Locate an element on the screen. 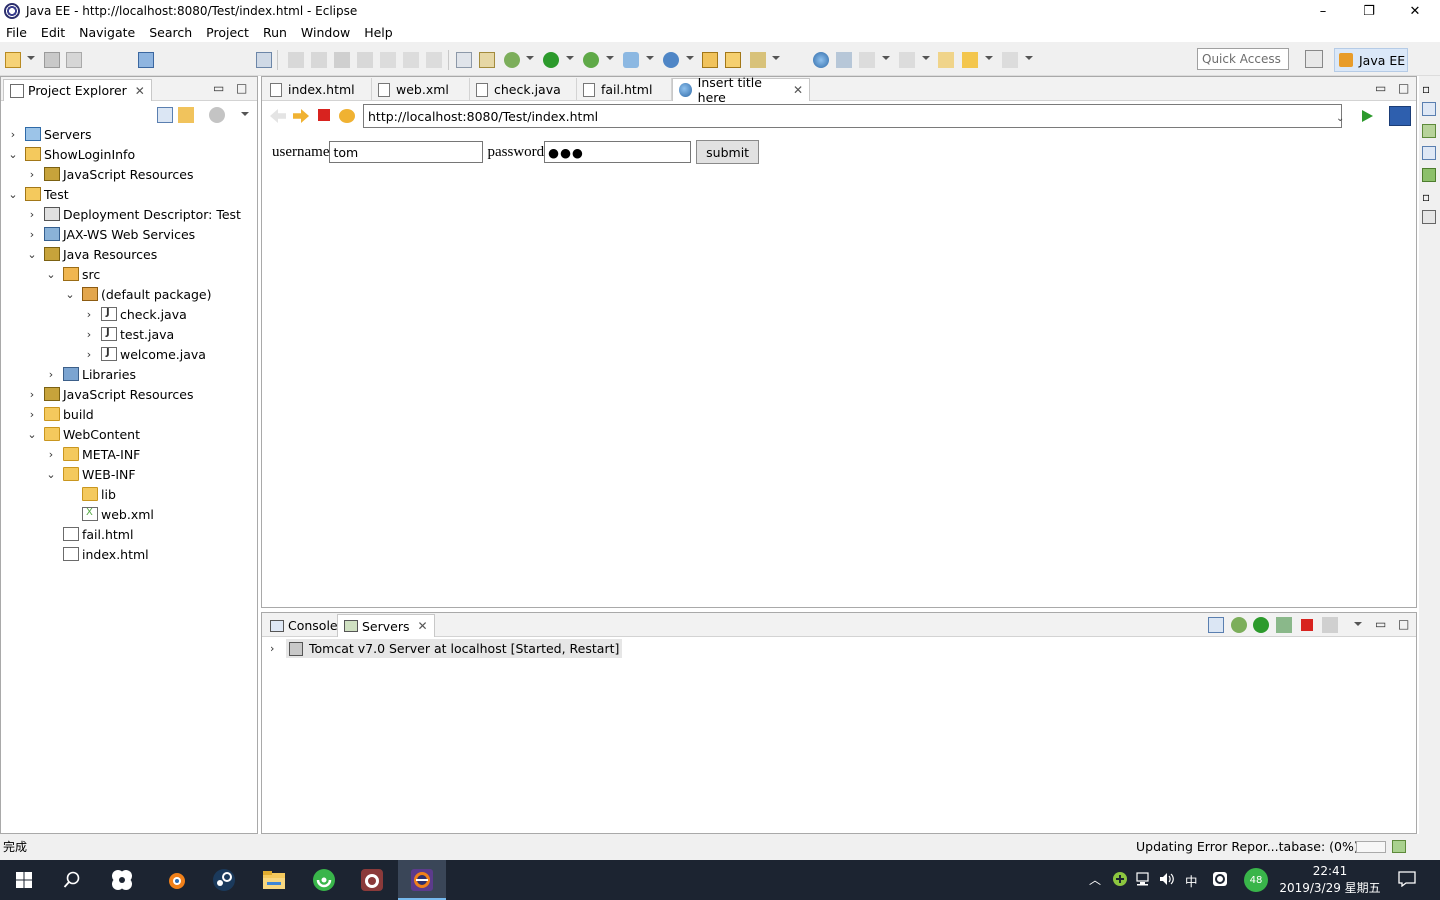 The image size is (1440, 900). skip-breakpoints-icon is located at coordinates (264, 60).